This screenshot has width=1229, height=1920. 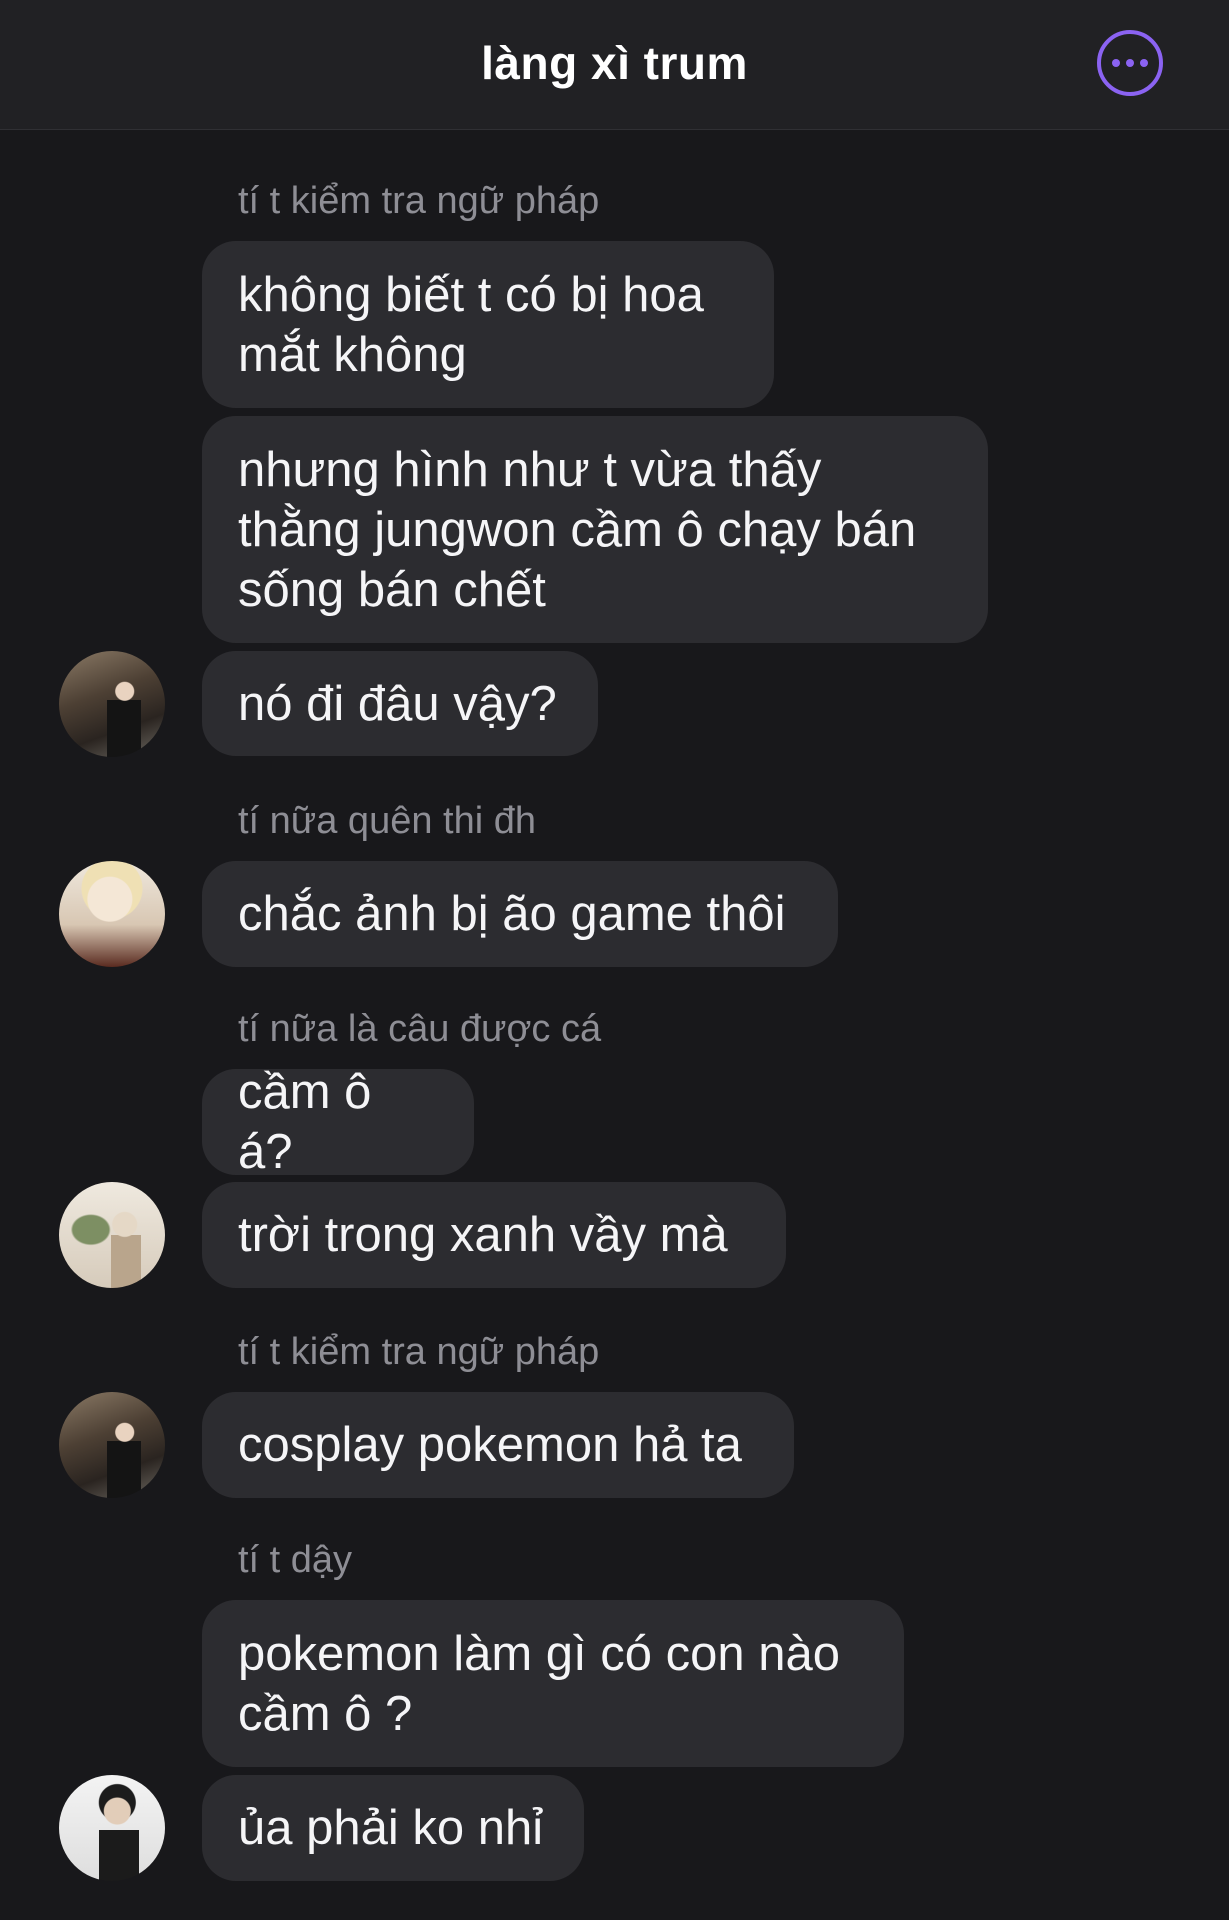 I want to click on message-bubble: không biết t có bị hoa mắt không, so click(x=488, y=324).